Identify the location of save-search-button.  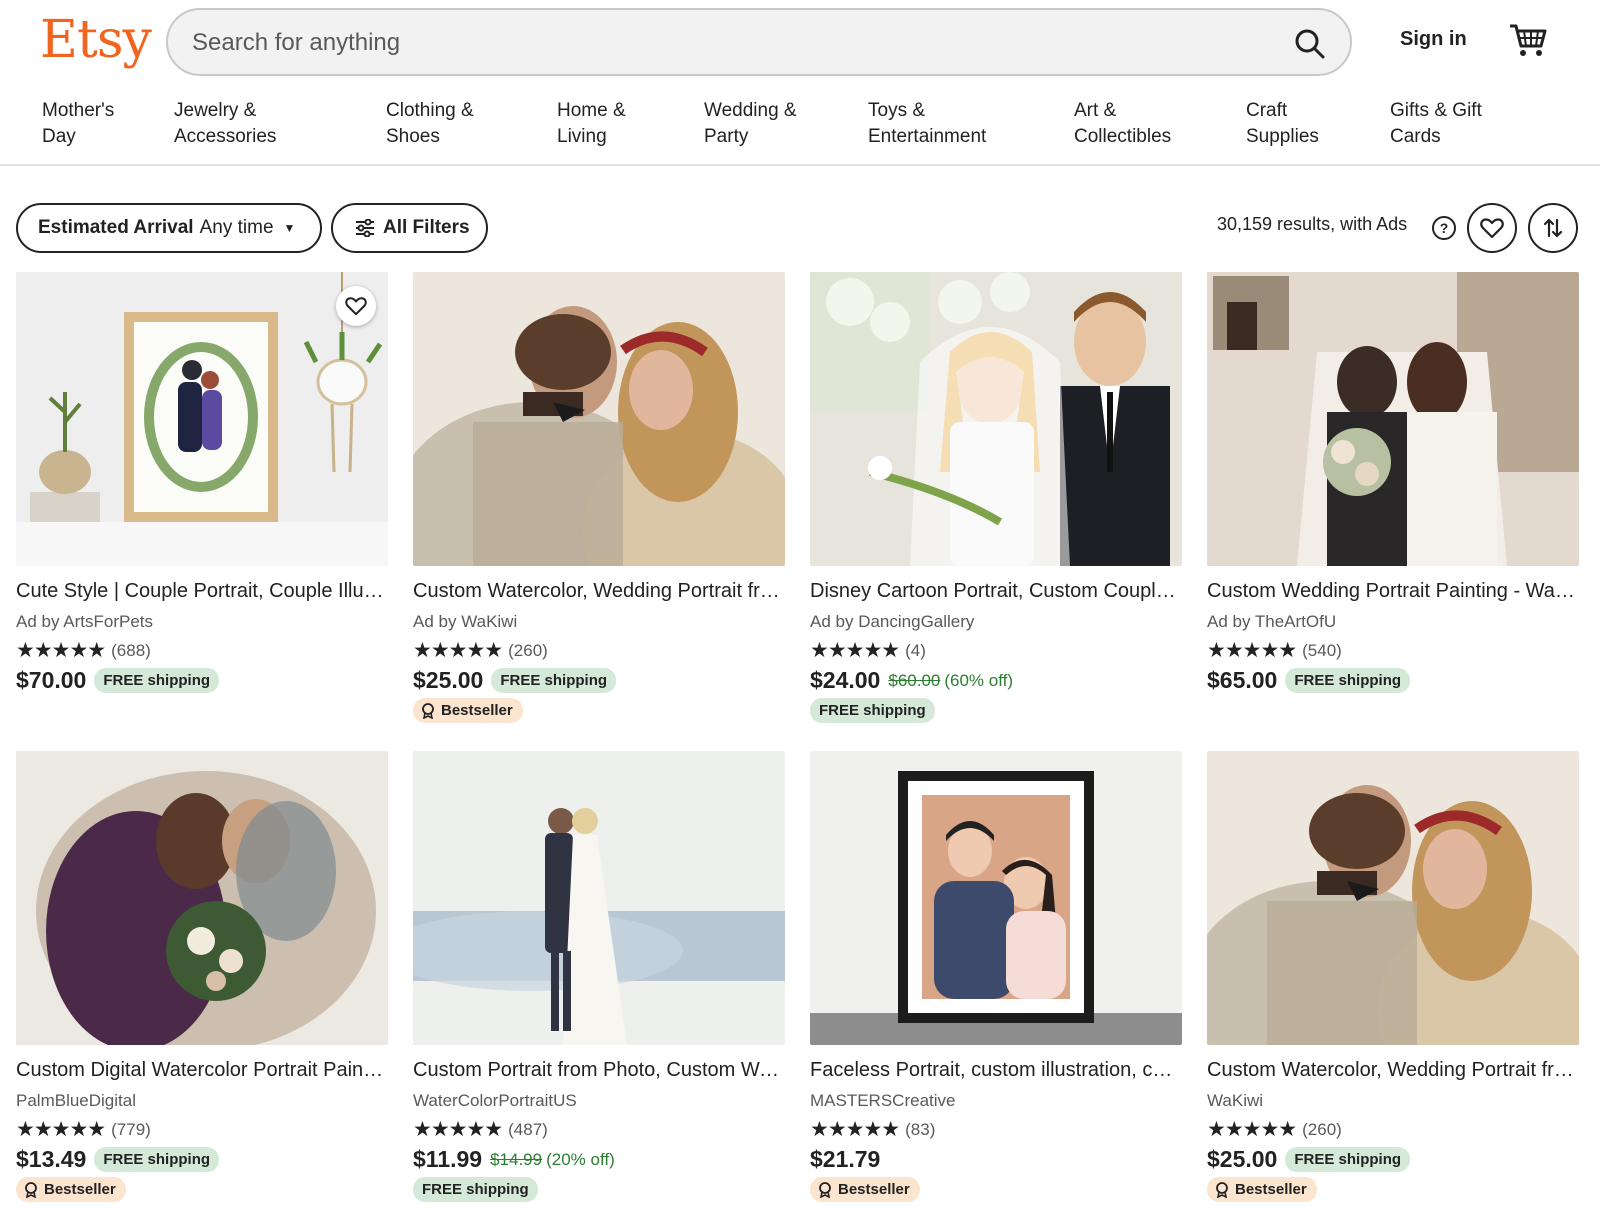
(1492, 228).